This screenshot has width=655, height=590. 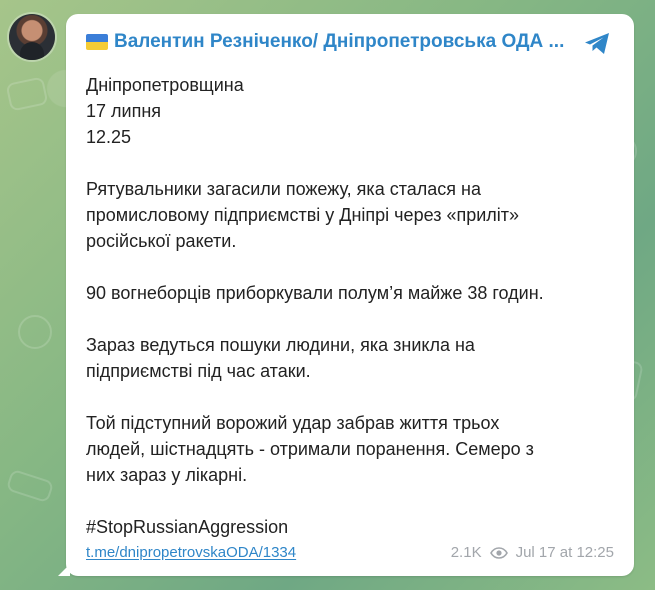 I want to click on message-link: t.me/dnipropetrovskaODA/1334, so click(x=191, y=552).